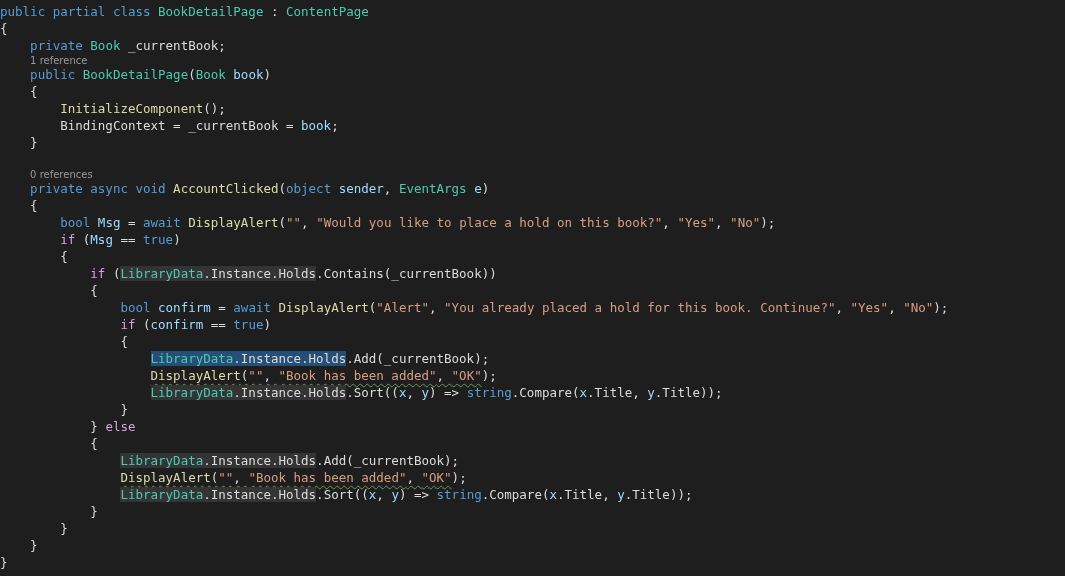 This screenshot has width=1065, height=576. I want to click on code-lens-references: 0 references, so click(46, 174).